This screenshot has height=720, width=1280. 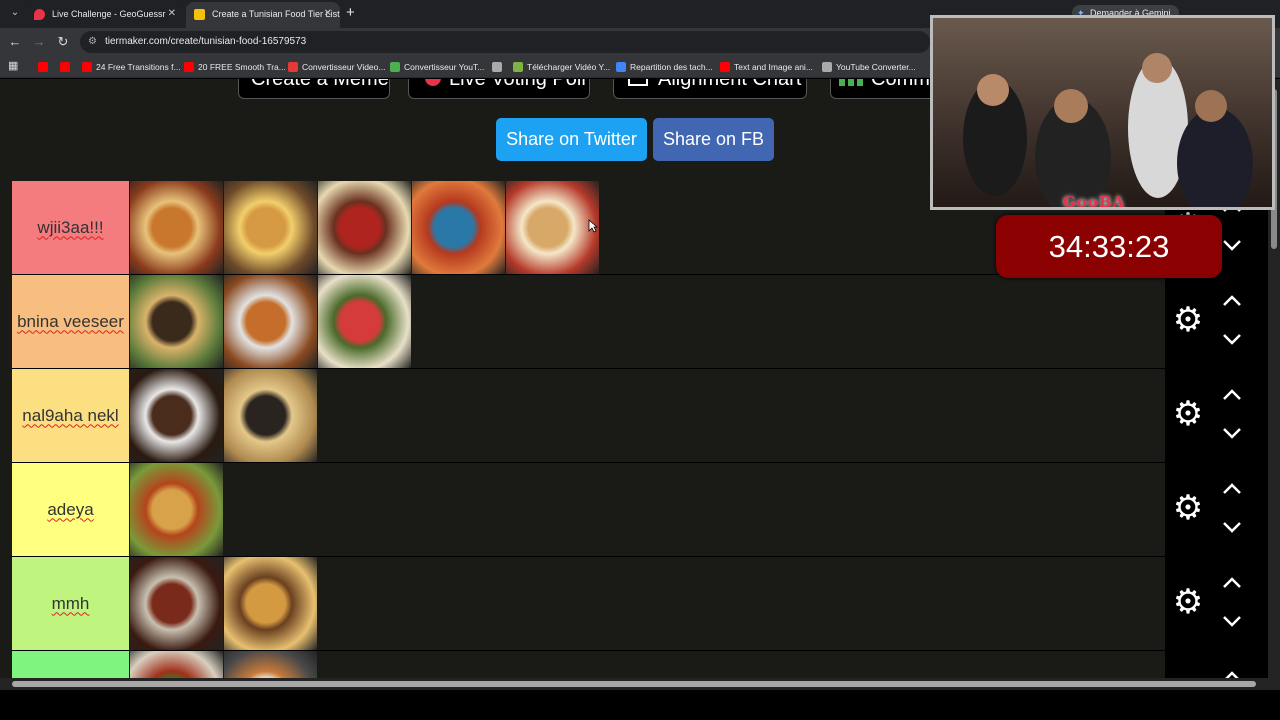 I want to click on tier-item-crepe-wrap-with-fries, so click(x=552, y=227).